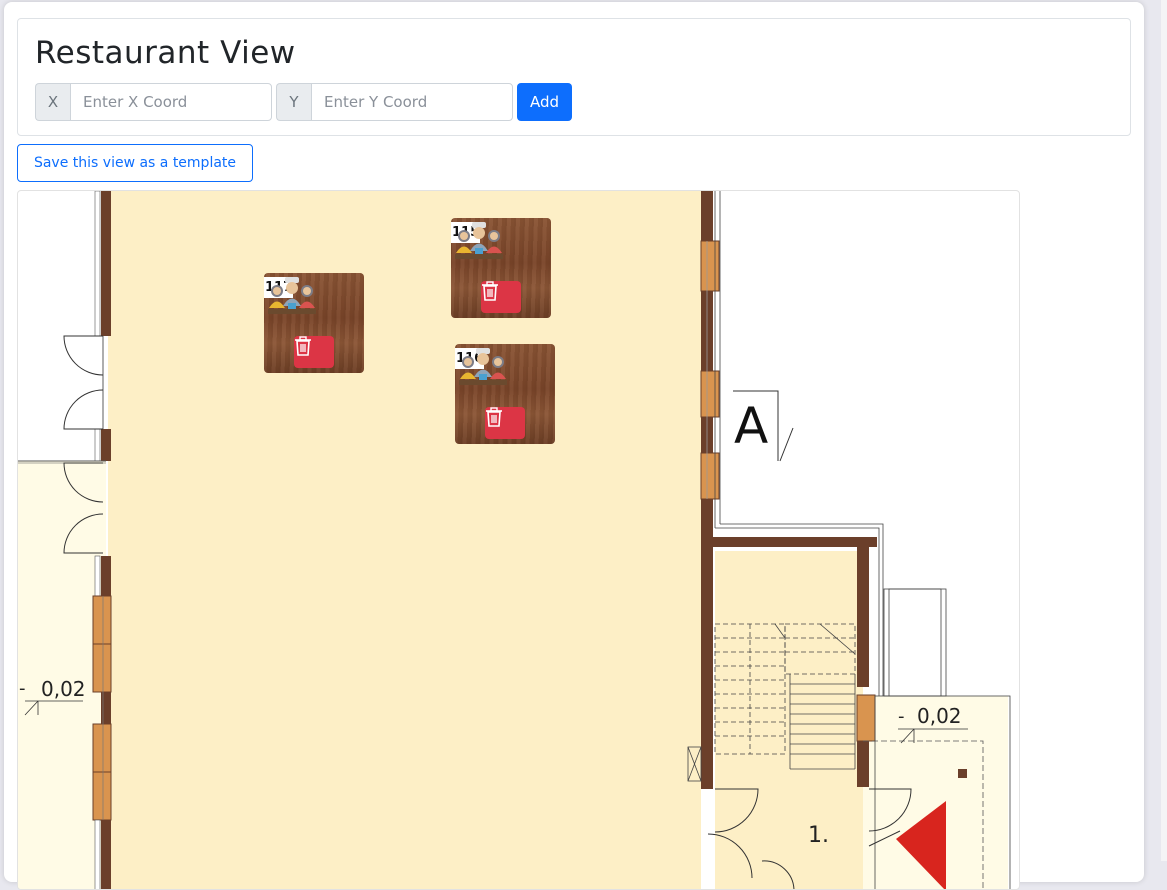  Describe the element at coordinates (135, 163) in the screenshot. I see `save-template-button: Save this view as a template` at that location.